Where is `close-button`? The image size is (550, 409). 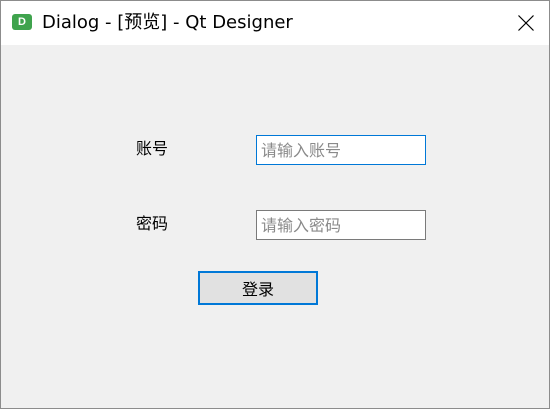 close-button is located at coordinates (526, 23).